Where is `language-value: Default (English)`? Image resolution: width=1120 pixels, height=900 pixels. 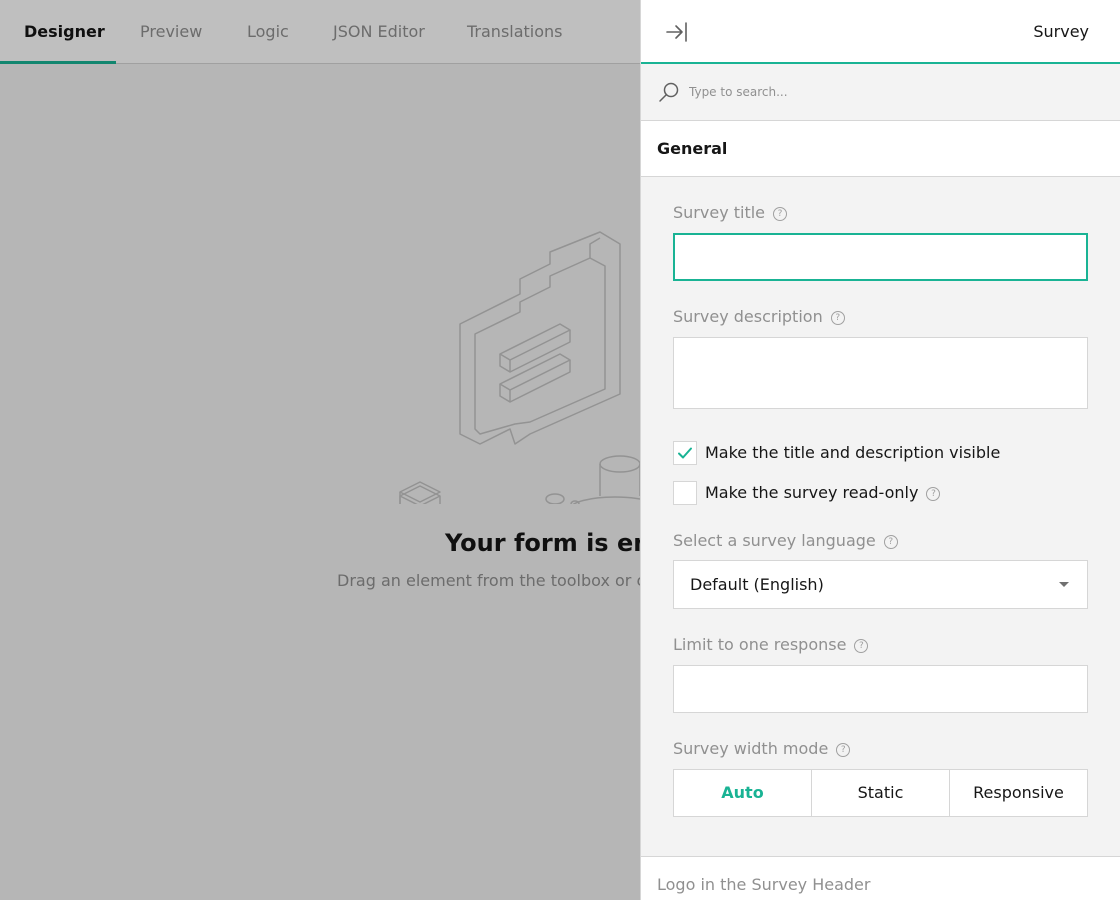 language-value: Default (English) is located at coordinates (757, 584).